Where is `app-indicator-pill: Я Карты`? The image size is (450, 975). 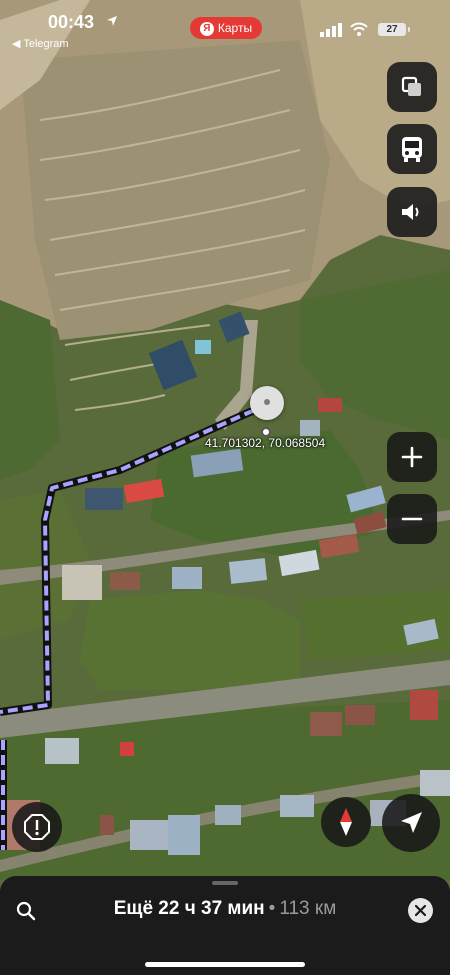 app-indicator-pill: Я Карты is located at coordinates (226, 28).